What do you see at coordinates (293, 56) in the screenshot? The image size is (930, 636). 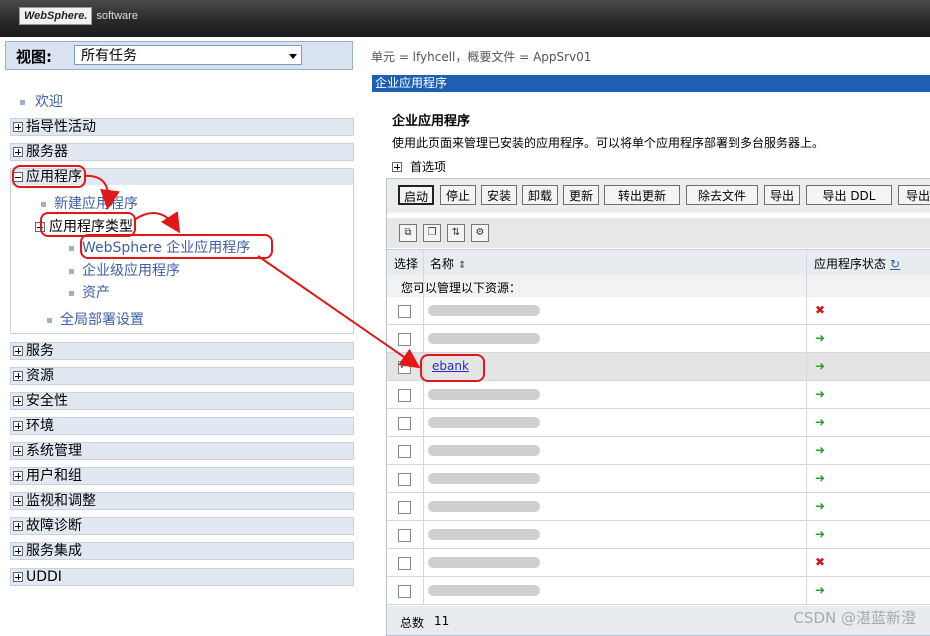 I see `chevron-down-icon` at bounding box center [293, 56].